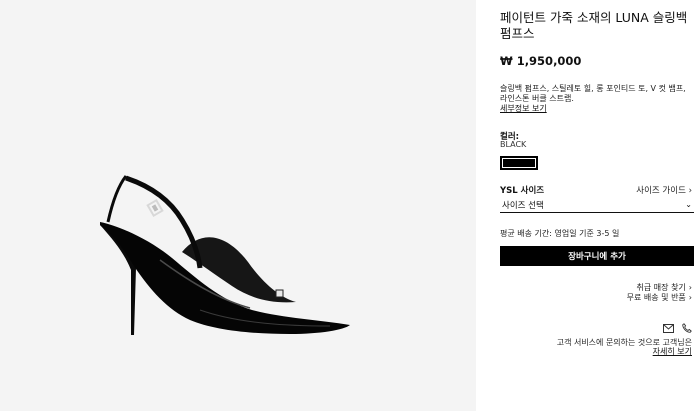 The height and width of the screenshot is (411, 700). I want to click on size-guide-link: 사이즈 가이드 ›, so click(664, 190).